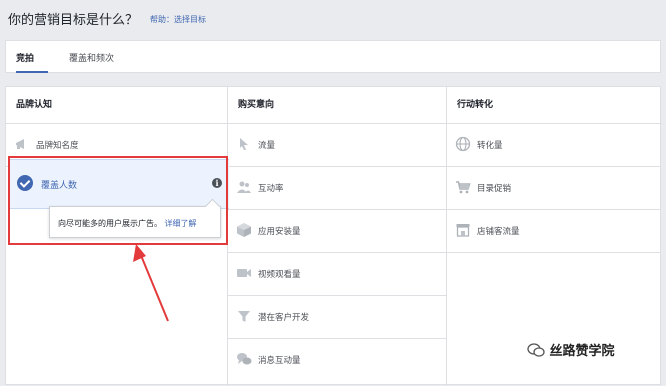 The image size is (666, 386). What do you see at coordinates (32, 72) in the screenshot?
I see `active-tab-indicator` at bounding box center [32, 72].